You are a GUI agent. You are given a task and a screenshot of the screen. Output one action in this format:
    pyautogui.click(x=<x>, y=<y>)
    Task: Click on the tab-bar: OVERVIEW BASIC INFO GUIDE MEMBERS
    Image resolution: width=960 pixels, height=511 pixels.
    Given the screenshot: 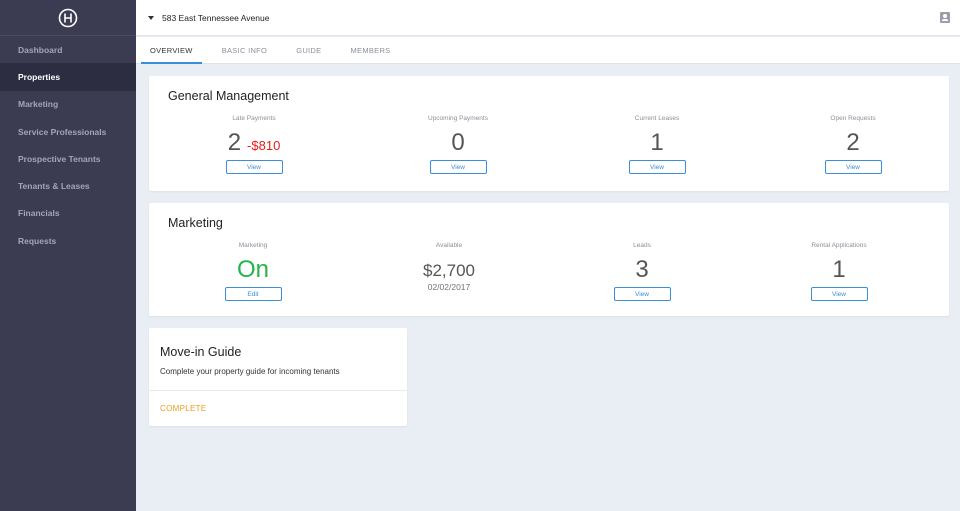 What is the action you would take?
    pyautogui.click(x=548, y=50)
    